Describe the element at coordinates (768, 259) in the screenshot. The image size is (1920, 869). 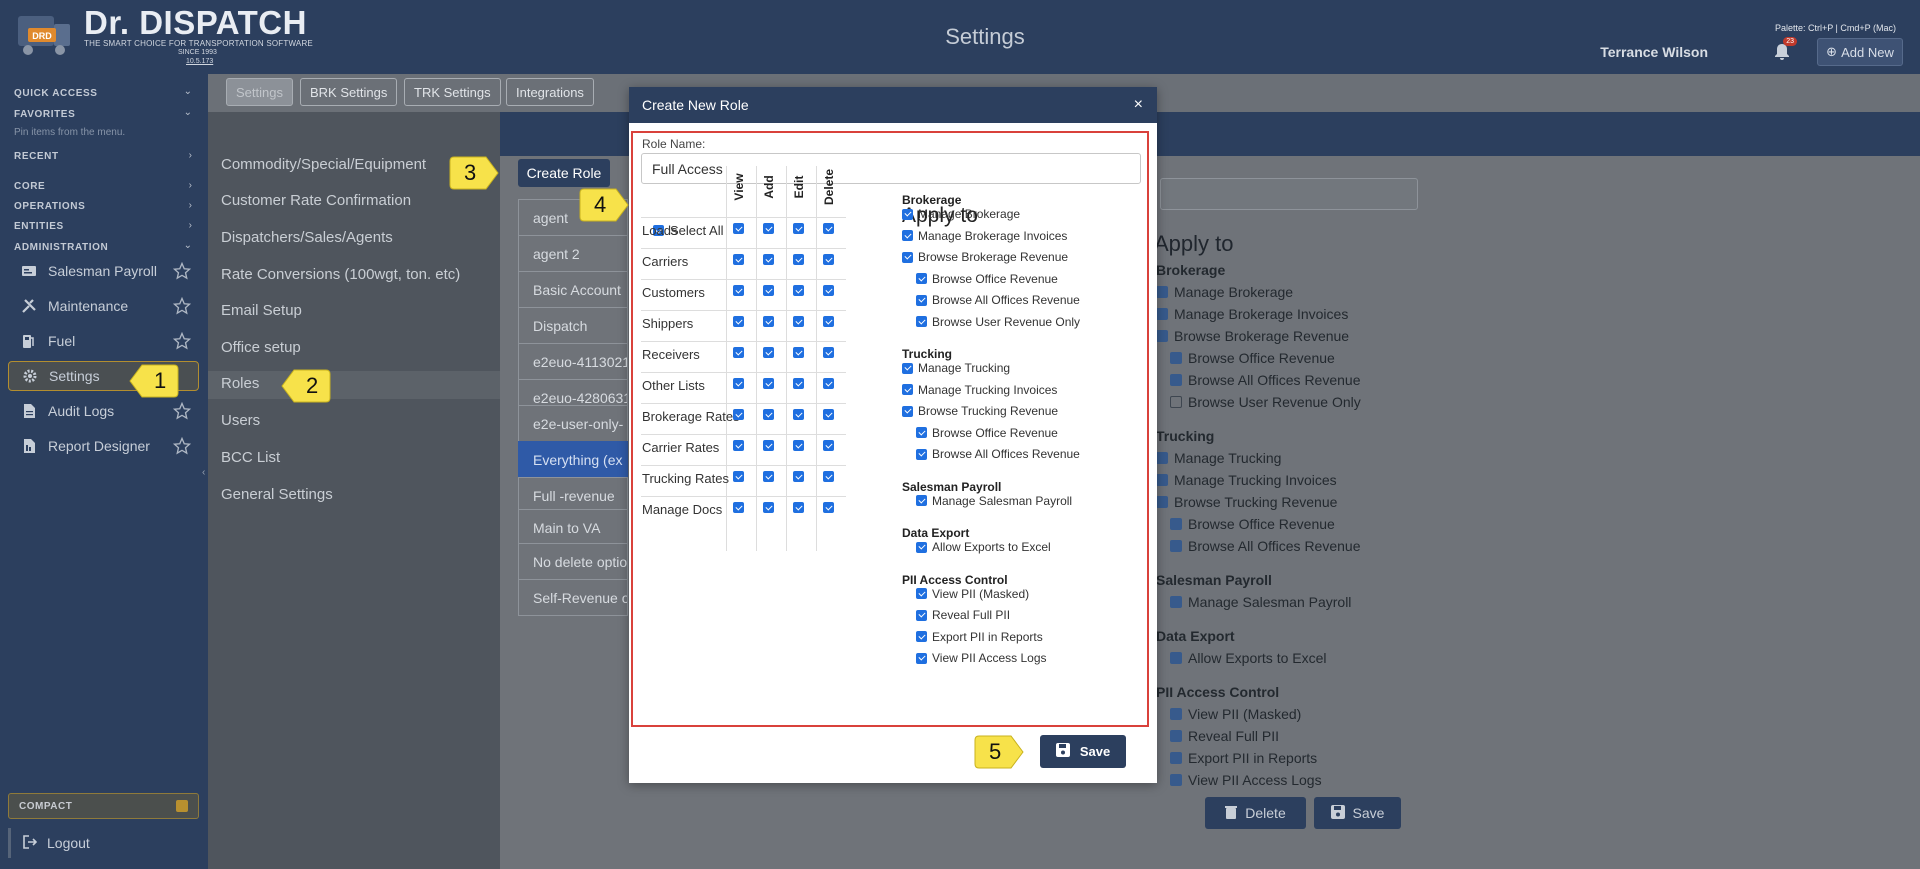
I see `checkbox-carriers-add` at that location.